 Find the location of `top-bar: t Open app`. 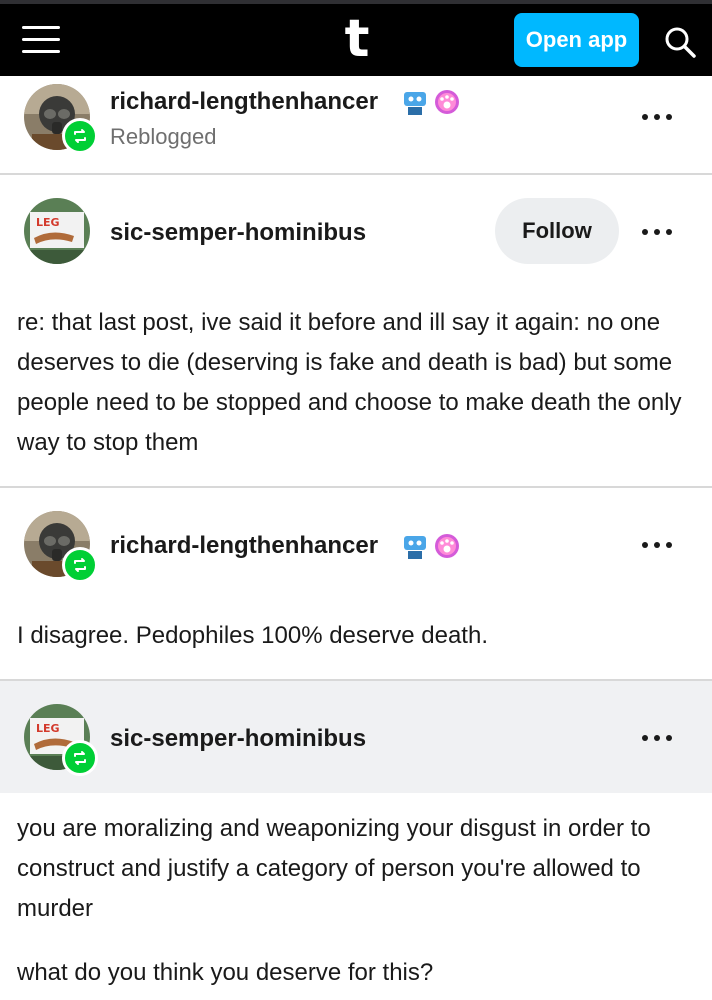

top-bar: t Open app is located at coordinates (356, 38).